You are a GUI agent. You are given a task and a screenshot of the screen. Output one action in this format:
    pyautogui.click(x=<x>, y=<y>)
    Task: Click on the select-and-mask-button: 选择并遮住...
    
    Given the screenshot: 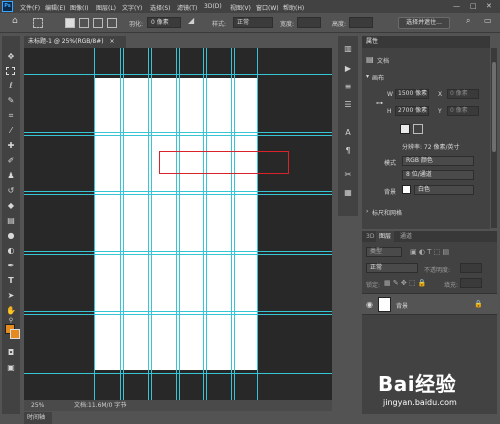 What is the action you would take?
    pyautogui.click(x=424, y=23)
    